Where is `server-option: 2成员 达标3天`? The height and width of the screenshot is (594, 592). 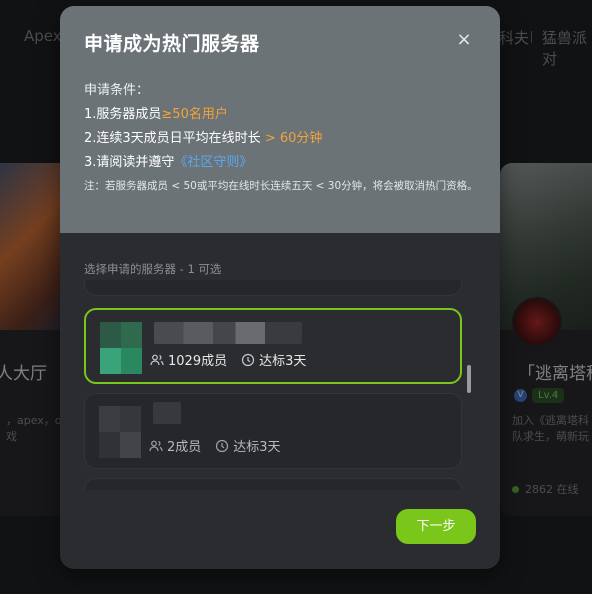
server-option: 2成员 达标3天 is located at coordinates (273, 431).